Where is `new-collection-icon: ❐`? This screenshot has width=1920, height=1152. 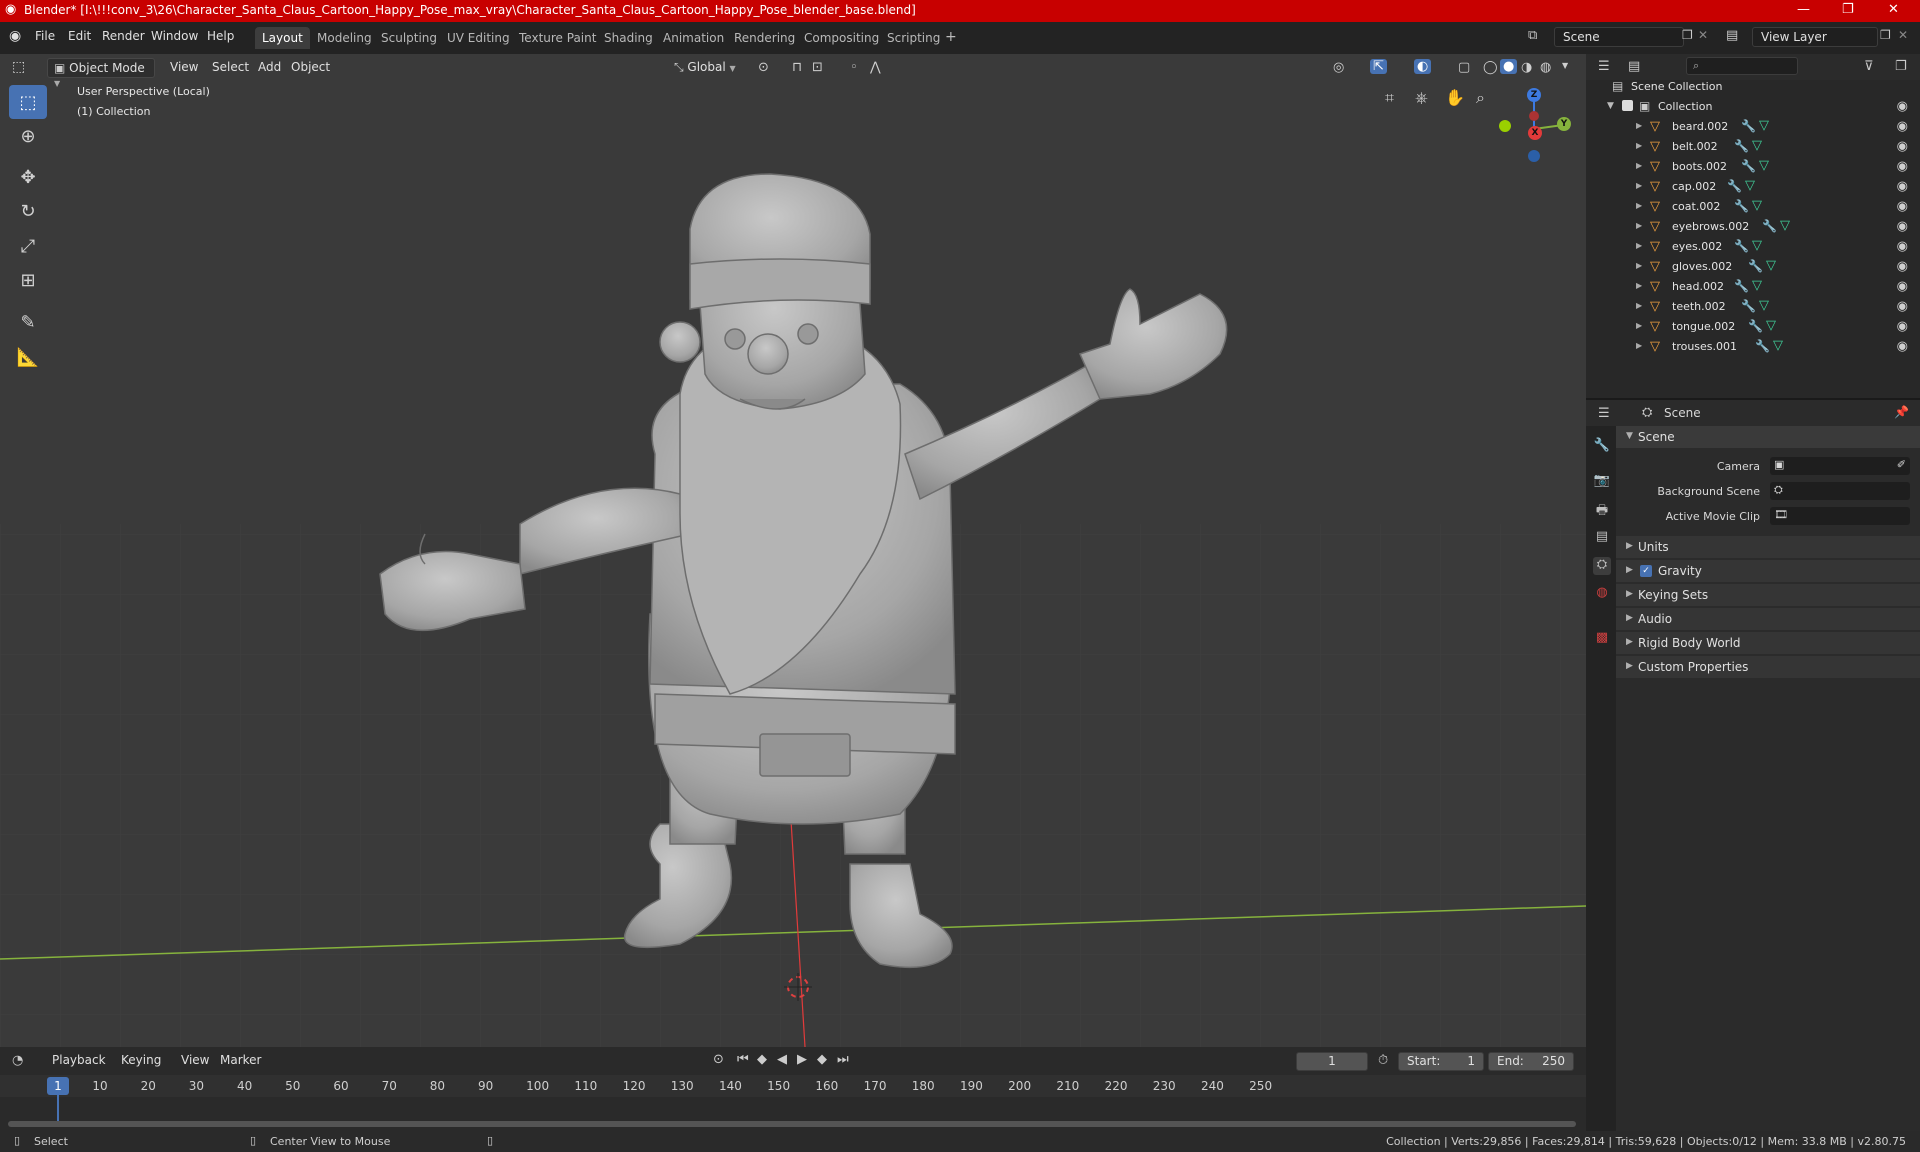 new-collection-icon: ❐ is located at coordinates (1901, 66).